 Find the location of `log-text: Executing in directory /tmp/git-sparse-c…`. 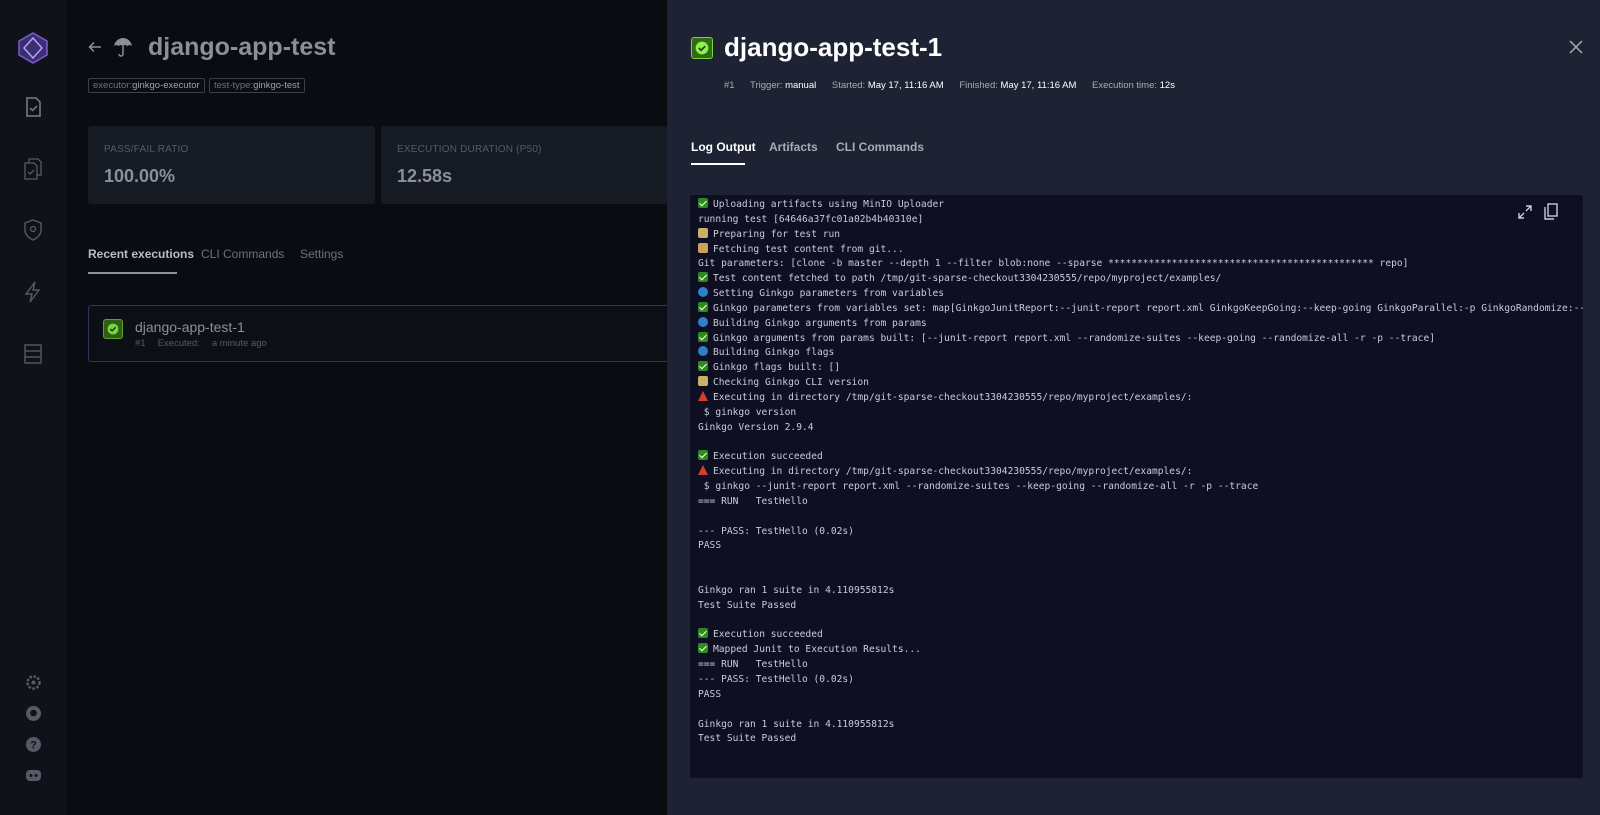

log-text: Executing in directory /tmp/git-sparse-c… is located at coordinates (953, 472).